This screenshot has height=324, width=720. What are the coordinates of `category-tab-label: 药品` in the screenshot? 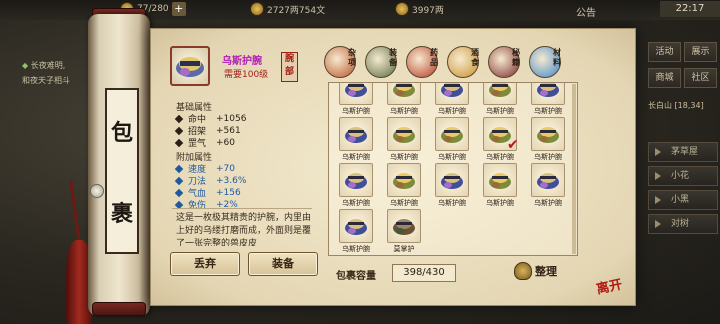 It's located at (434, 57).